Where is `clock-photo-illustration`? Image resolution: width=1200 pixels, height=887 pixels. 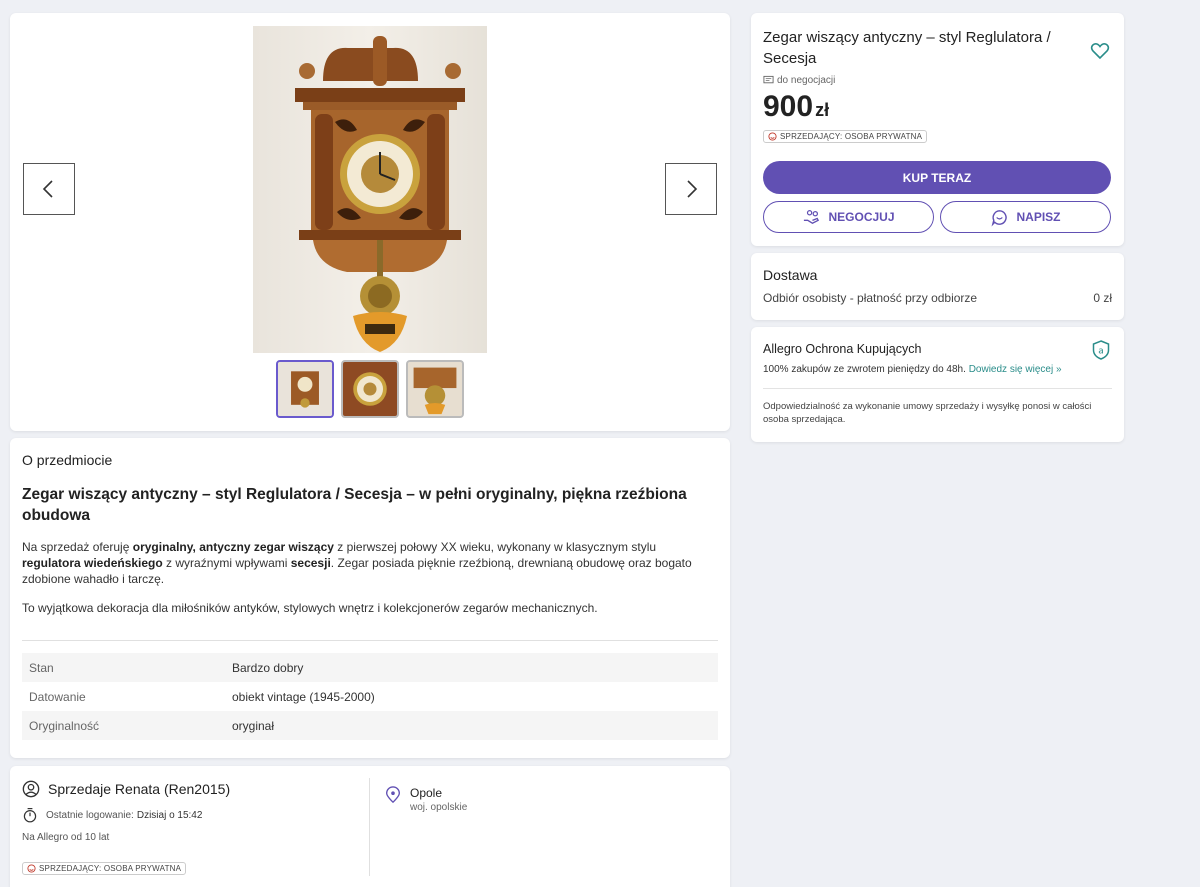
clock-photo-illustration is located at coordinates (380, 194).